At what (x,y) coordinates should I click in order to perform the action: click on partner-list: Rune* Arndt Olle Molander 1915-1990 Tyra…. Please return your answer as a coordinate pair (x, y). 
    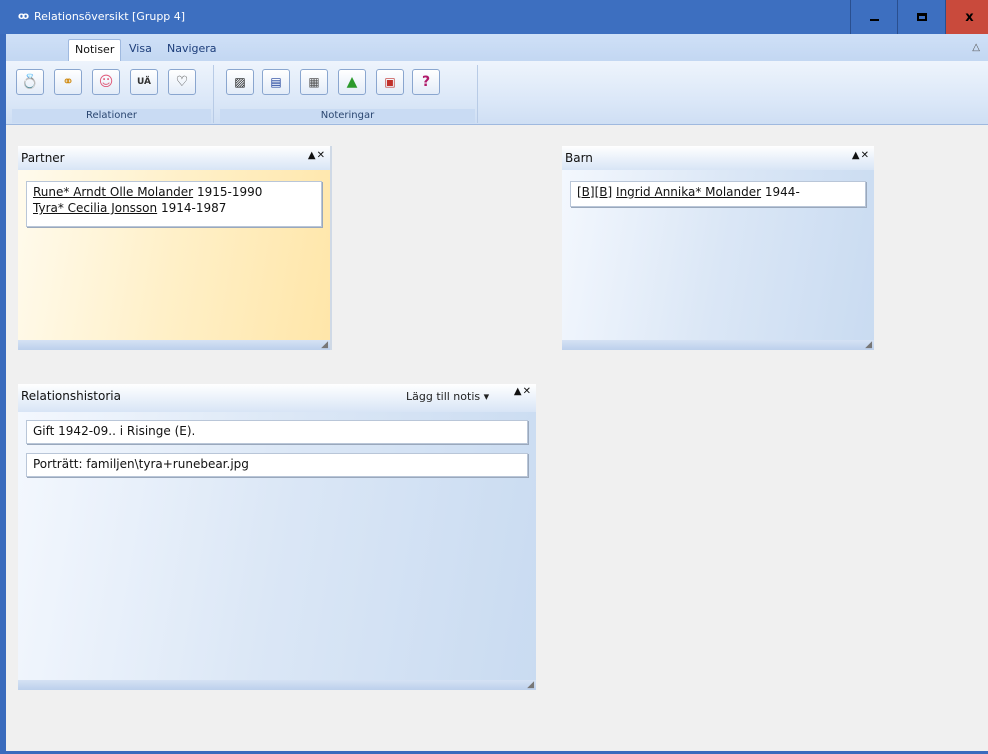
    Looking at the image, I should click on (174, 204).